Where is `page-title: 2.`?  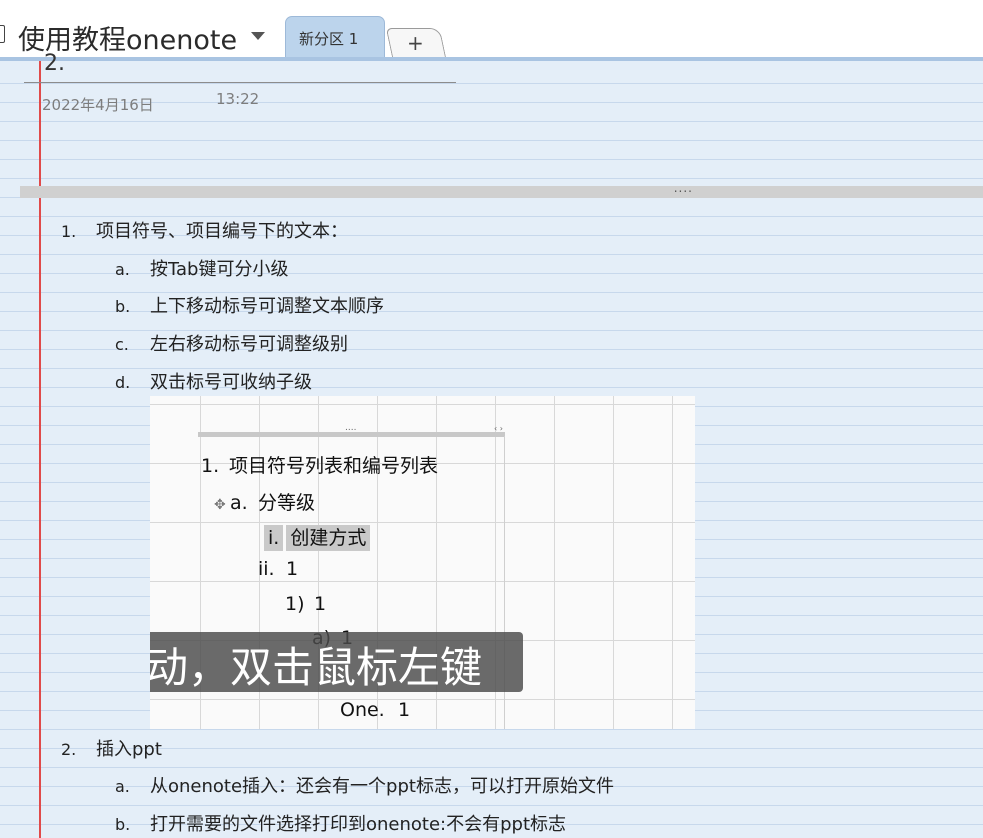 page-title: 2. is located at coordinates (54, 63).